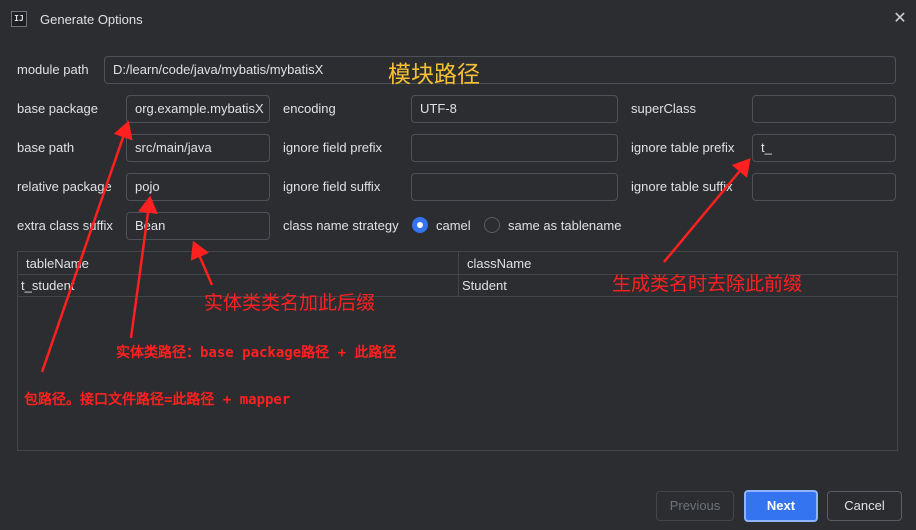 This screenshot has width=916, height=530. Describe the element at coordinates (157, 400) in the screenshot. I see `annotation-package-path: 包路径。接口文件路径=此路径 + mapper` at that location.